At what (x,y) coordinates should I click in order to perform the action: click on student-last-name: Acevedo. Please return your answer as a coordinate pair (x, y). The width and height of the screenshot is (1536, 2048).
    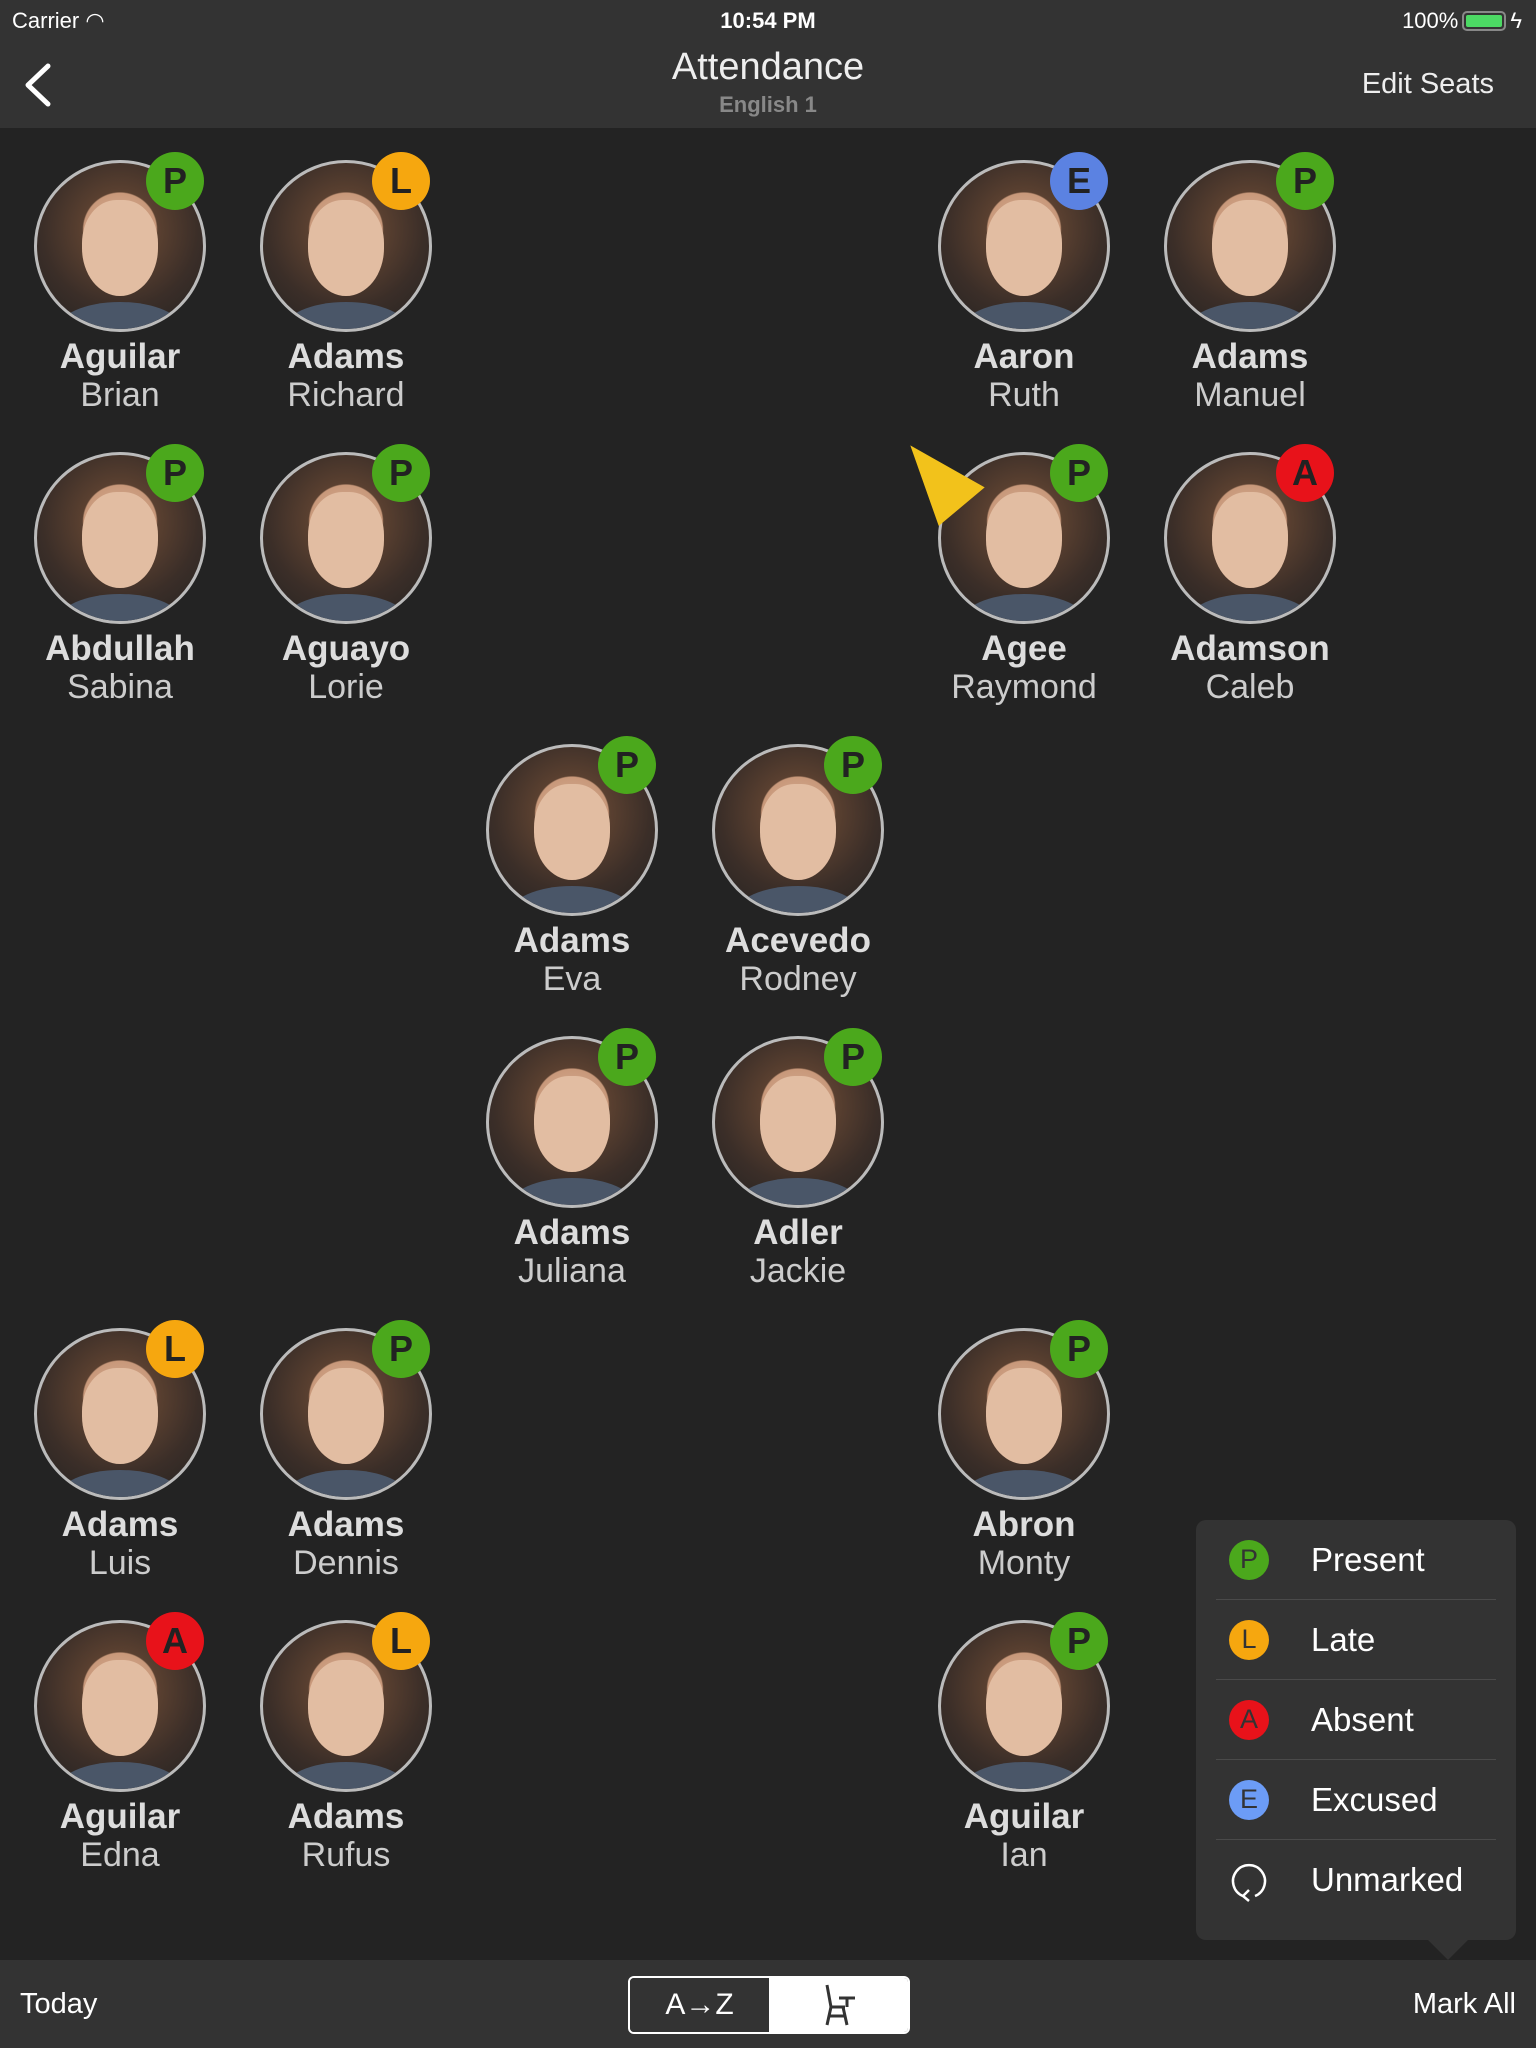
    Looking at the image, I should click on (798, 940).